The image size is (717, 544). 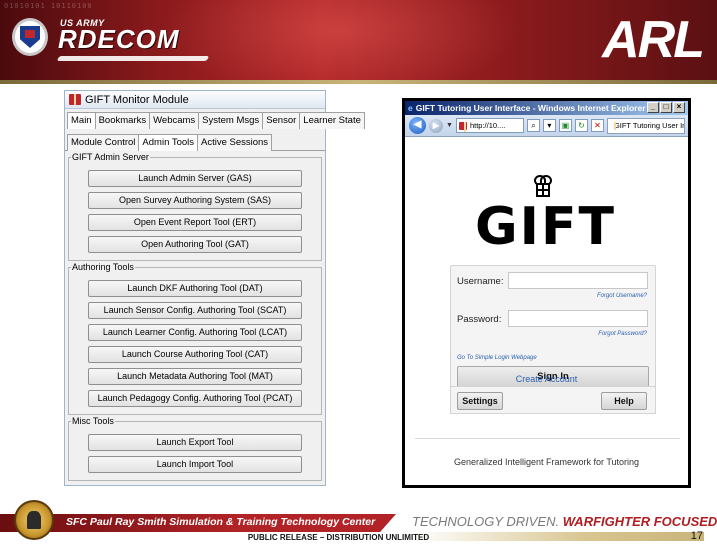 What do you see at coordinates (622, 334) in the screenshot?
I see `forgot-password-link: Forgot Password?` at bounding box center [622, 334].